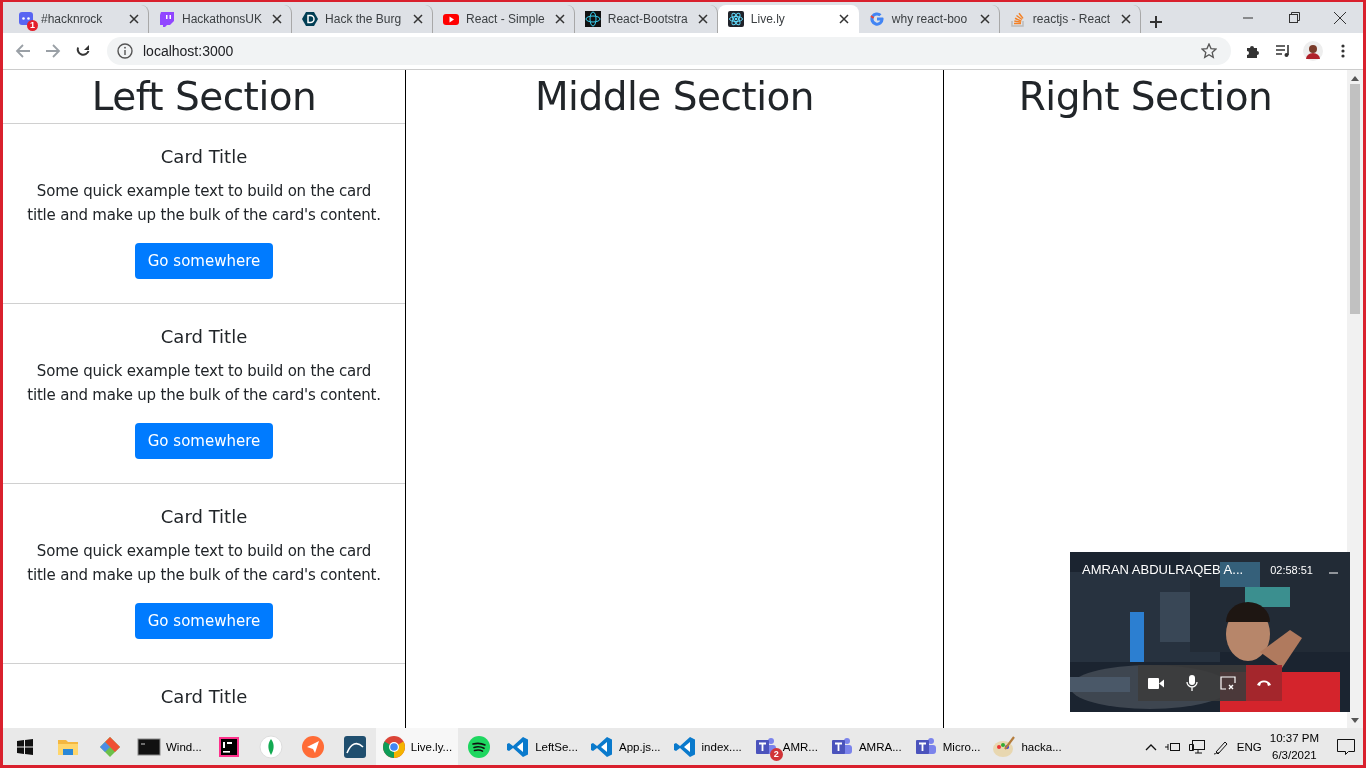  I want to click on section-heading: Right Section, so click(1145, 97).